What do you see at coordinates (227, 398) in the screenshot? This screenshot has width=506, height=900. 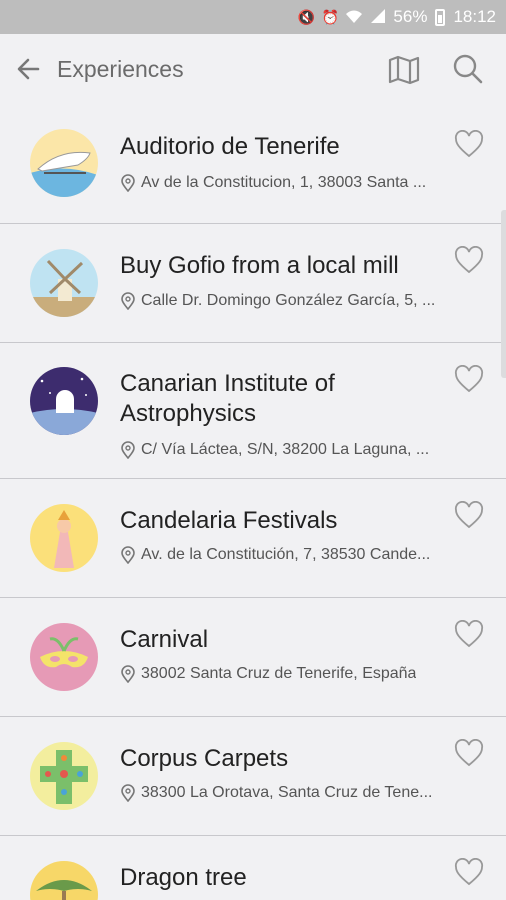 I see `item-title: Canarian Institute of Astrophysics` at bounding box center [227, 398].